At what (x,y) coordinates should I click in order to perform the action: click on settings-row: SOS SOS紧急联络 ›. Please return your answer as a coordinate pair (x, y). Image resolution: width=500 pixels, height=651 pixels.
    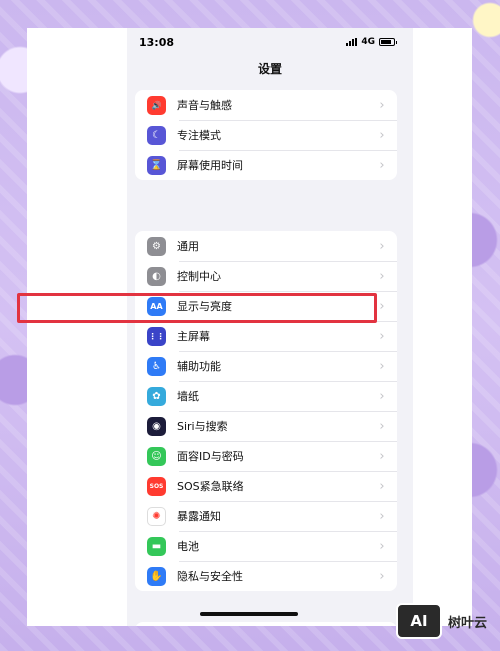
    Looking at the image, I should click on (266, 486).